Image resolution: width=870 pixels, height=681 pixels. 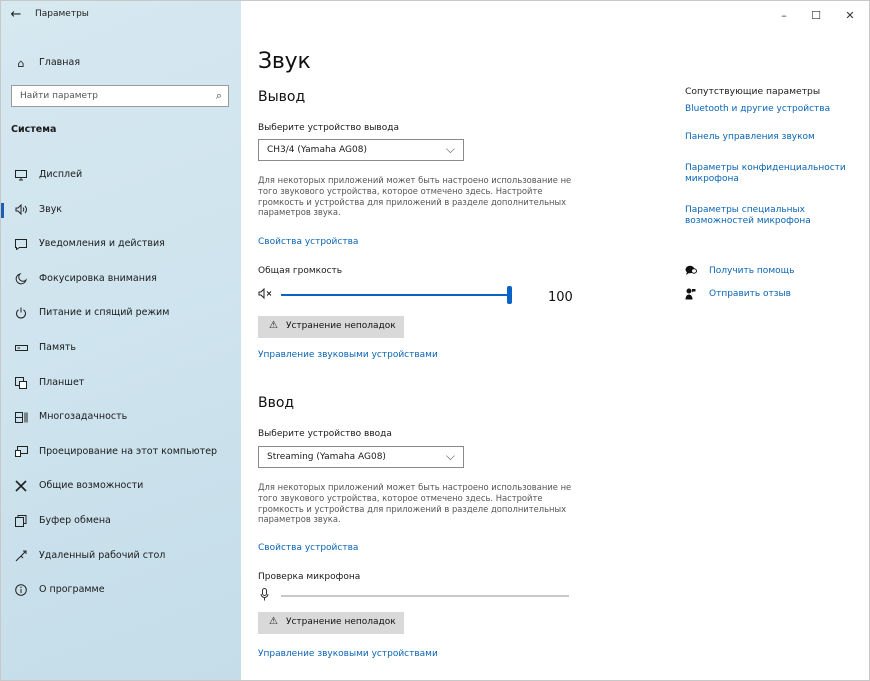 I want to click on home-icon: ⌂, so click(x=21, y=63).